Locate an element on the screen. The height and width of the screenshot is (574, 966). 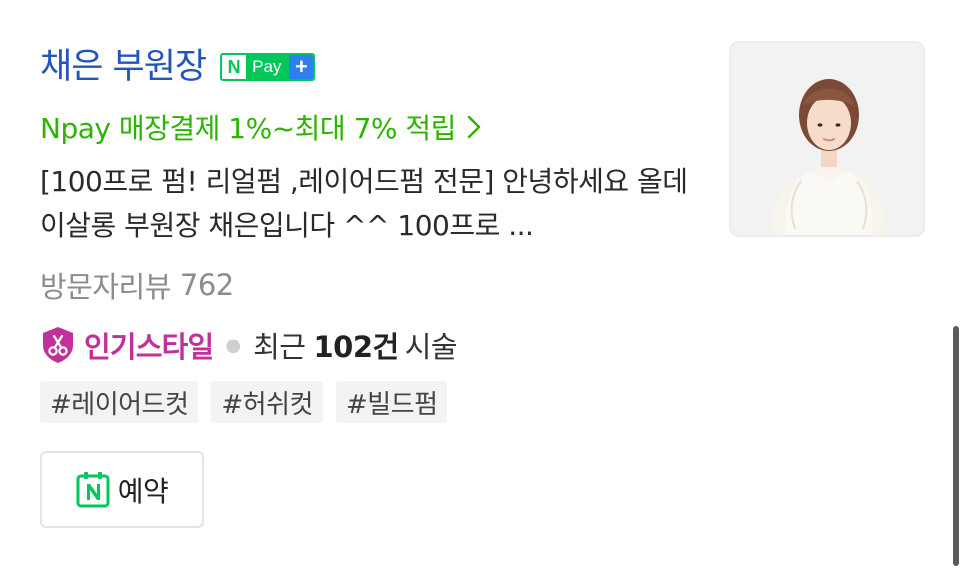
reserve-button: 예약 is located at coordinates (122, 489).